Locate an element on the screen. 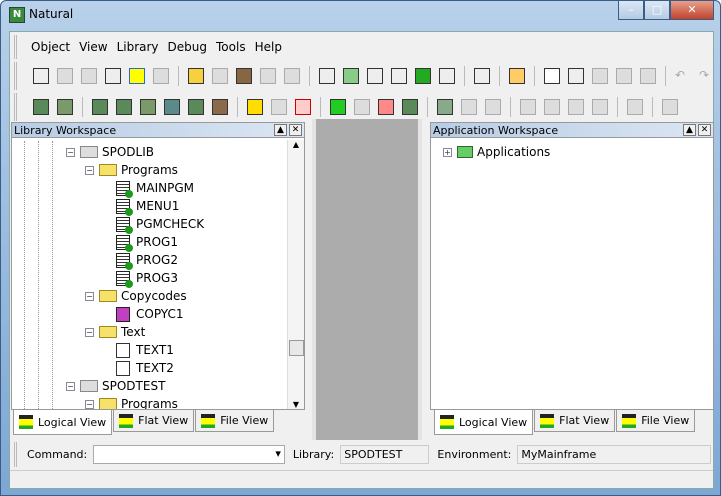 This screenshot has height=496, width=721. lock-icon is located at coordinates (255, 107).